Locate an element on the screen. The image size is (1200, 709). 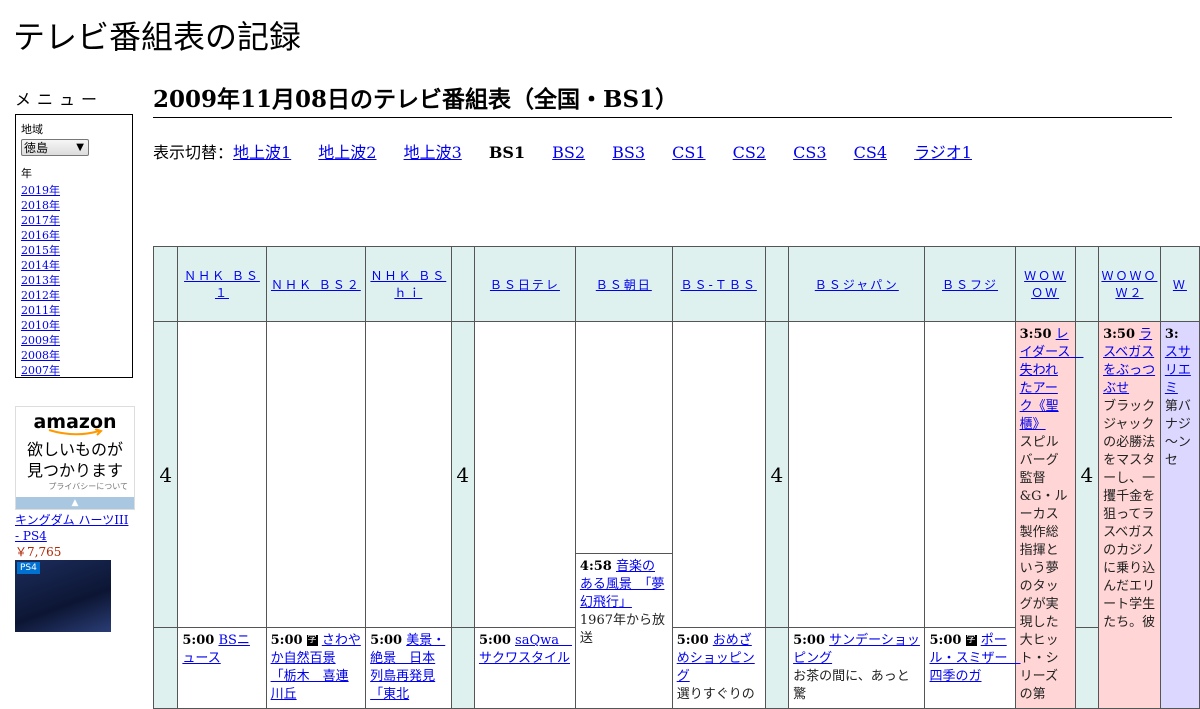
channel-link: ＢＳ日テレ is located at coordinates (525, 285).